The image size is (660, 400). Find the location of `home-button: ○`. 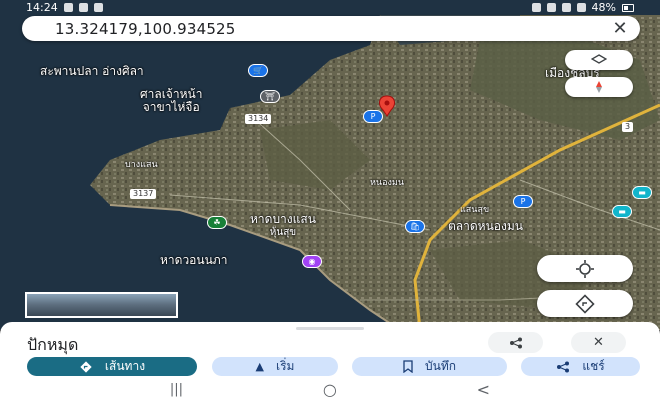

home-button: ○ is located at coordinates (330, 389).